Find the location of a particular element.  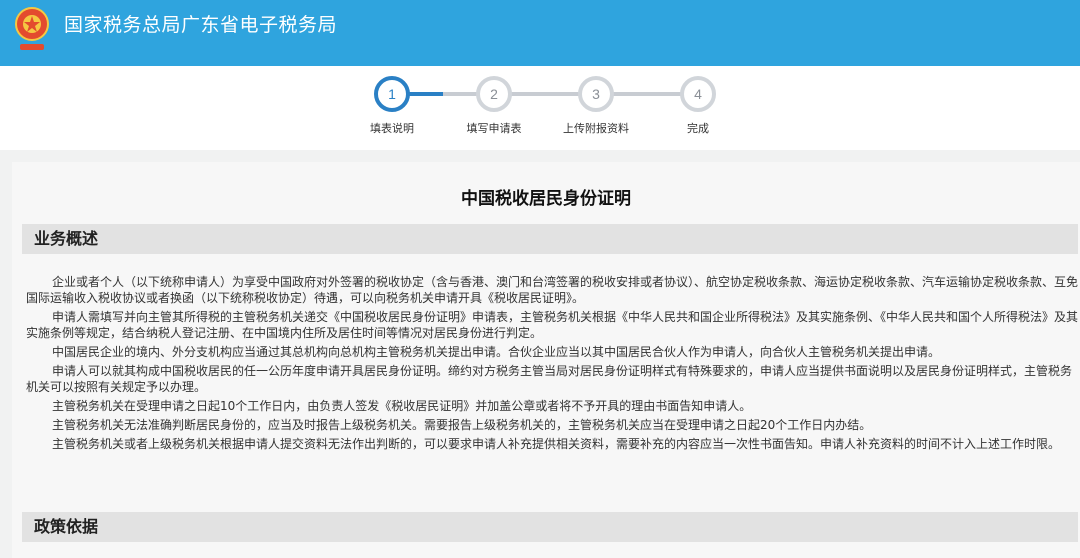

step-3-circle: 3 is located at coordinates (596, 94).